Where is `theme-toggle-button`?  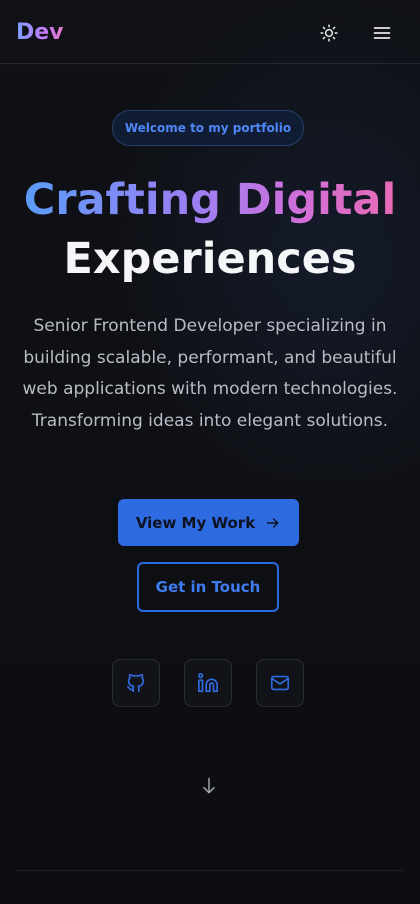
theme-toggle-button is located at coordinates (329, 33).